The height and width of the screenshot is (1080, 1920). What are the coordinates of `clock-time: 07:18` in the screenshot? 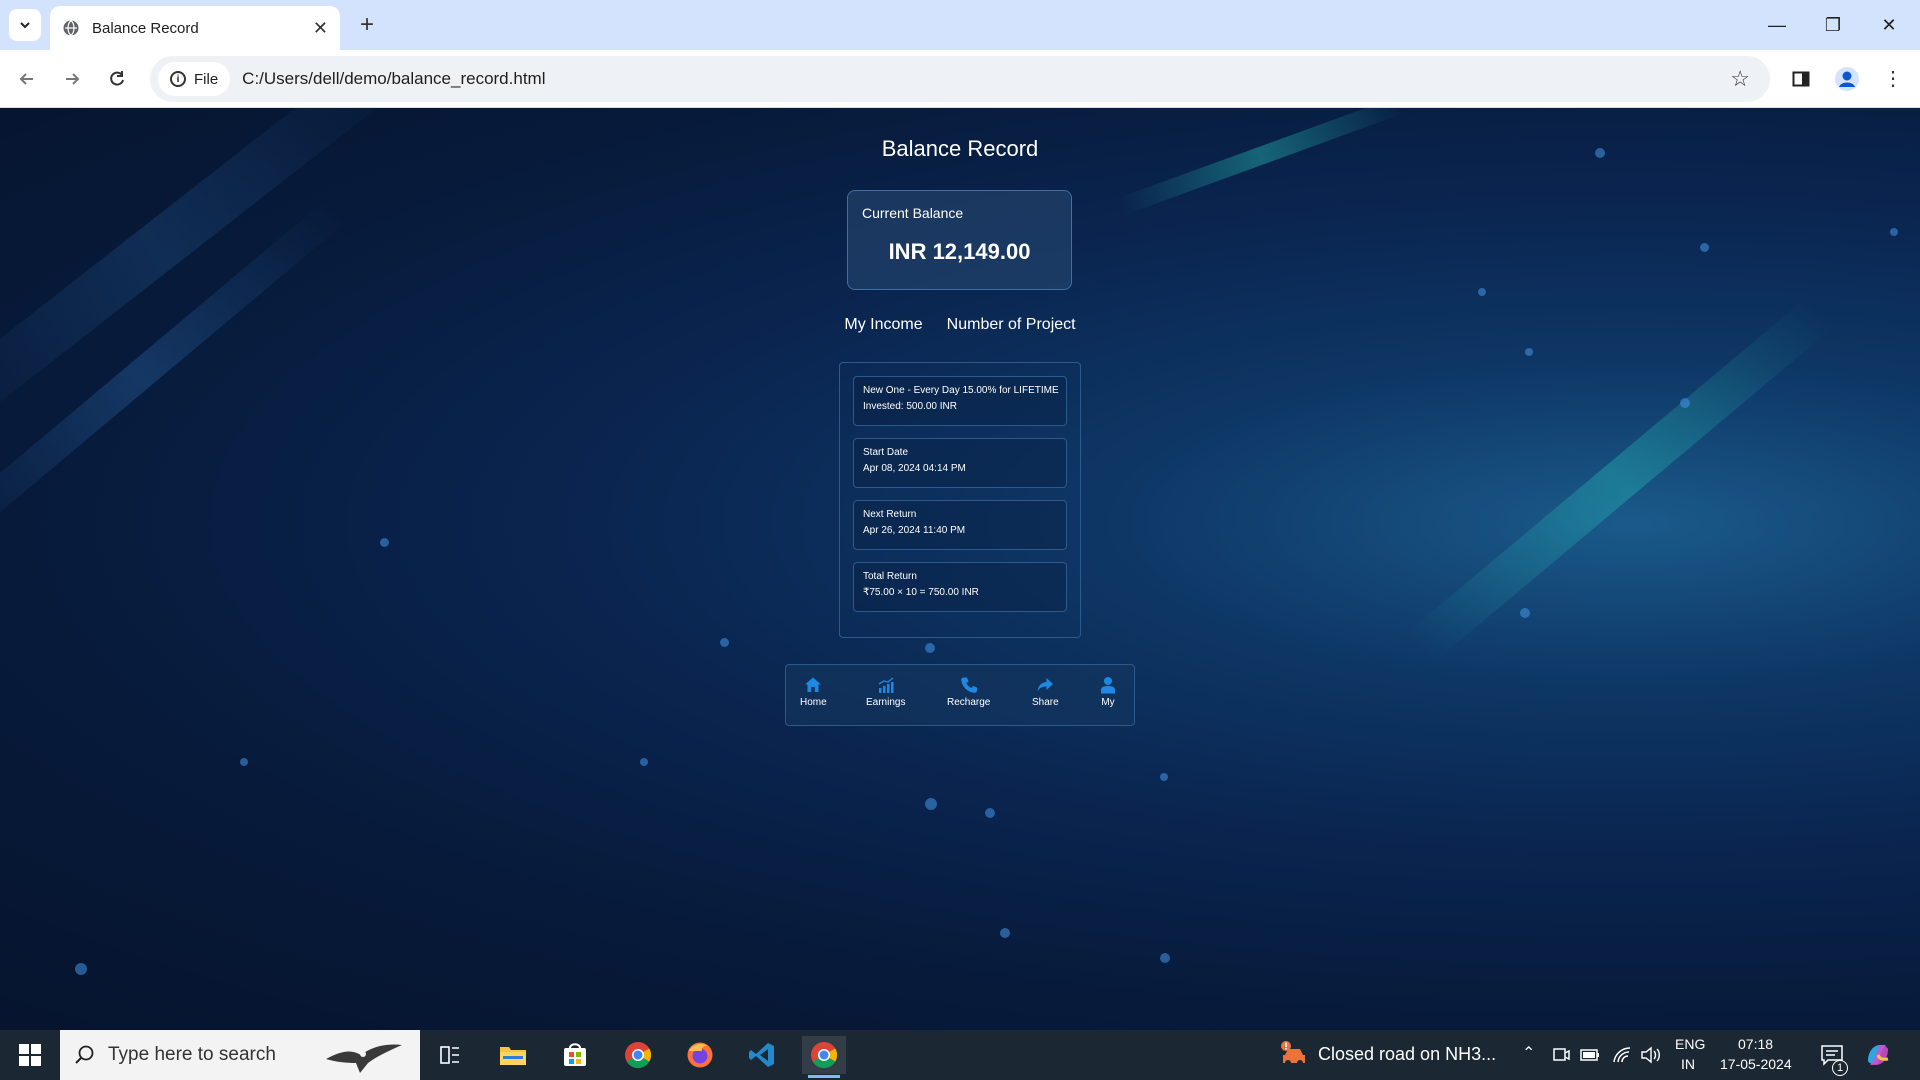 It's located at (1755, 1044).